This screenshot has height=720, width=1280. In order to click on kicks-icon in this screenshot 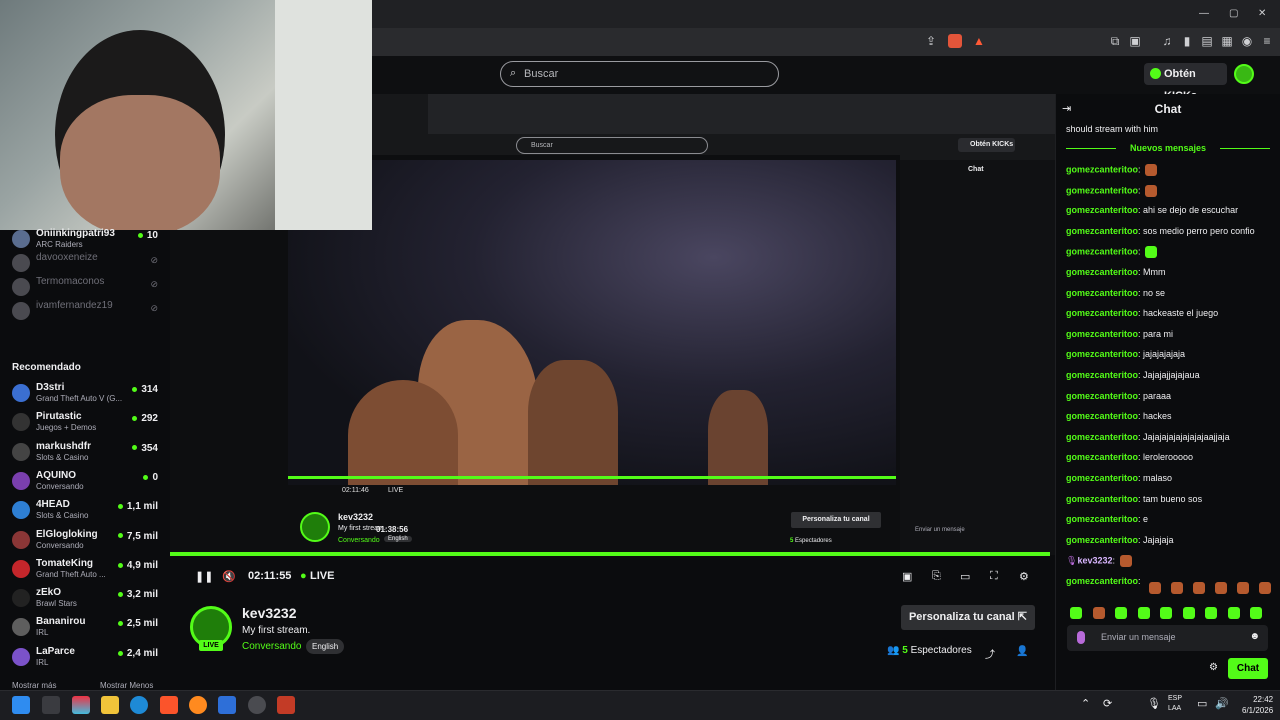, I will do `click(1155, 73)`.